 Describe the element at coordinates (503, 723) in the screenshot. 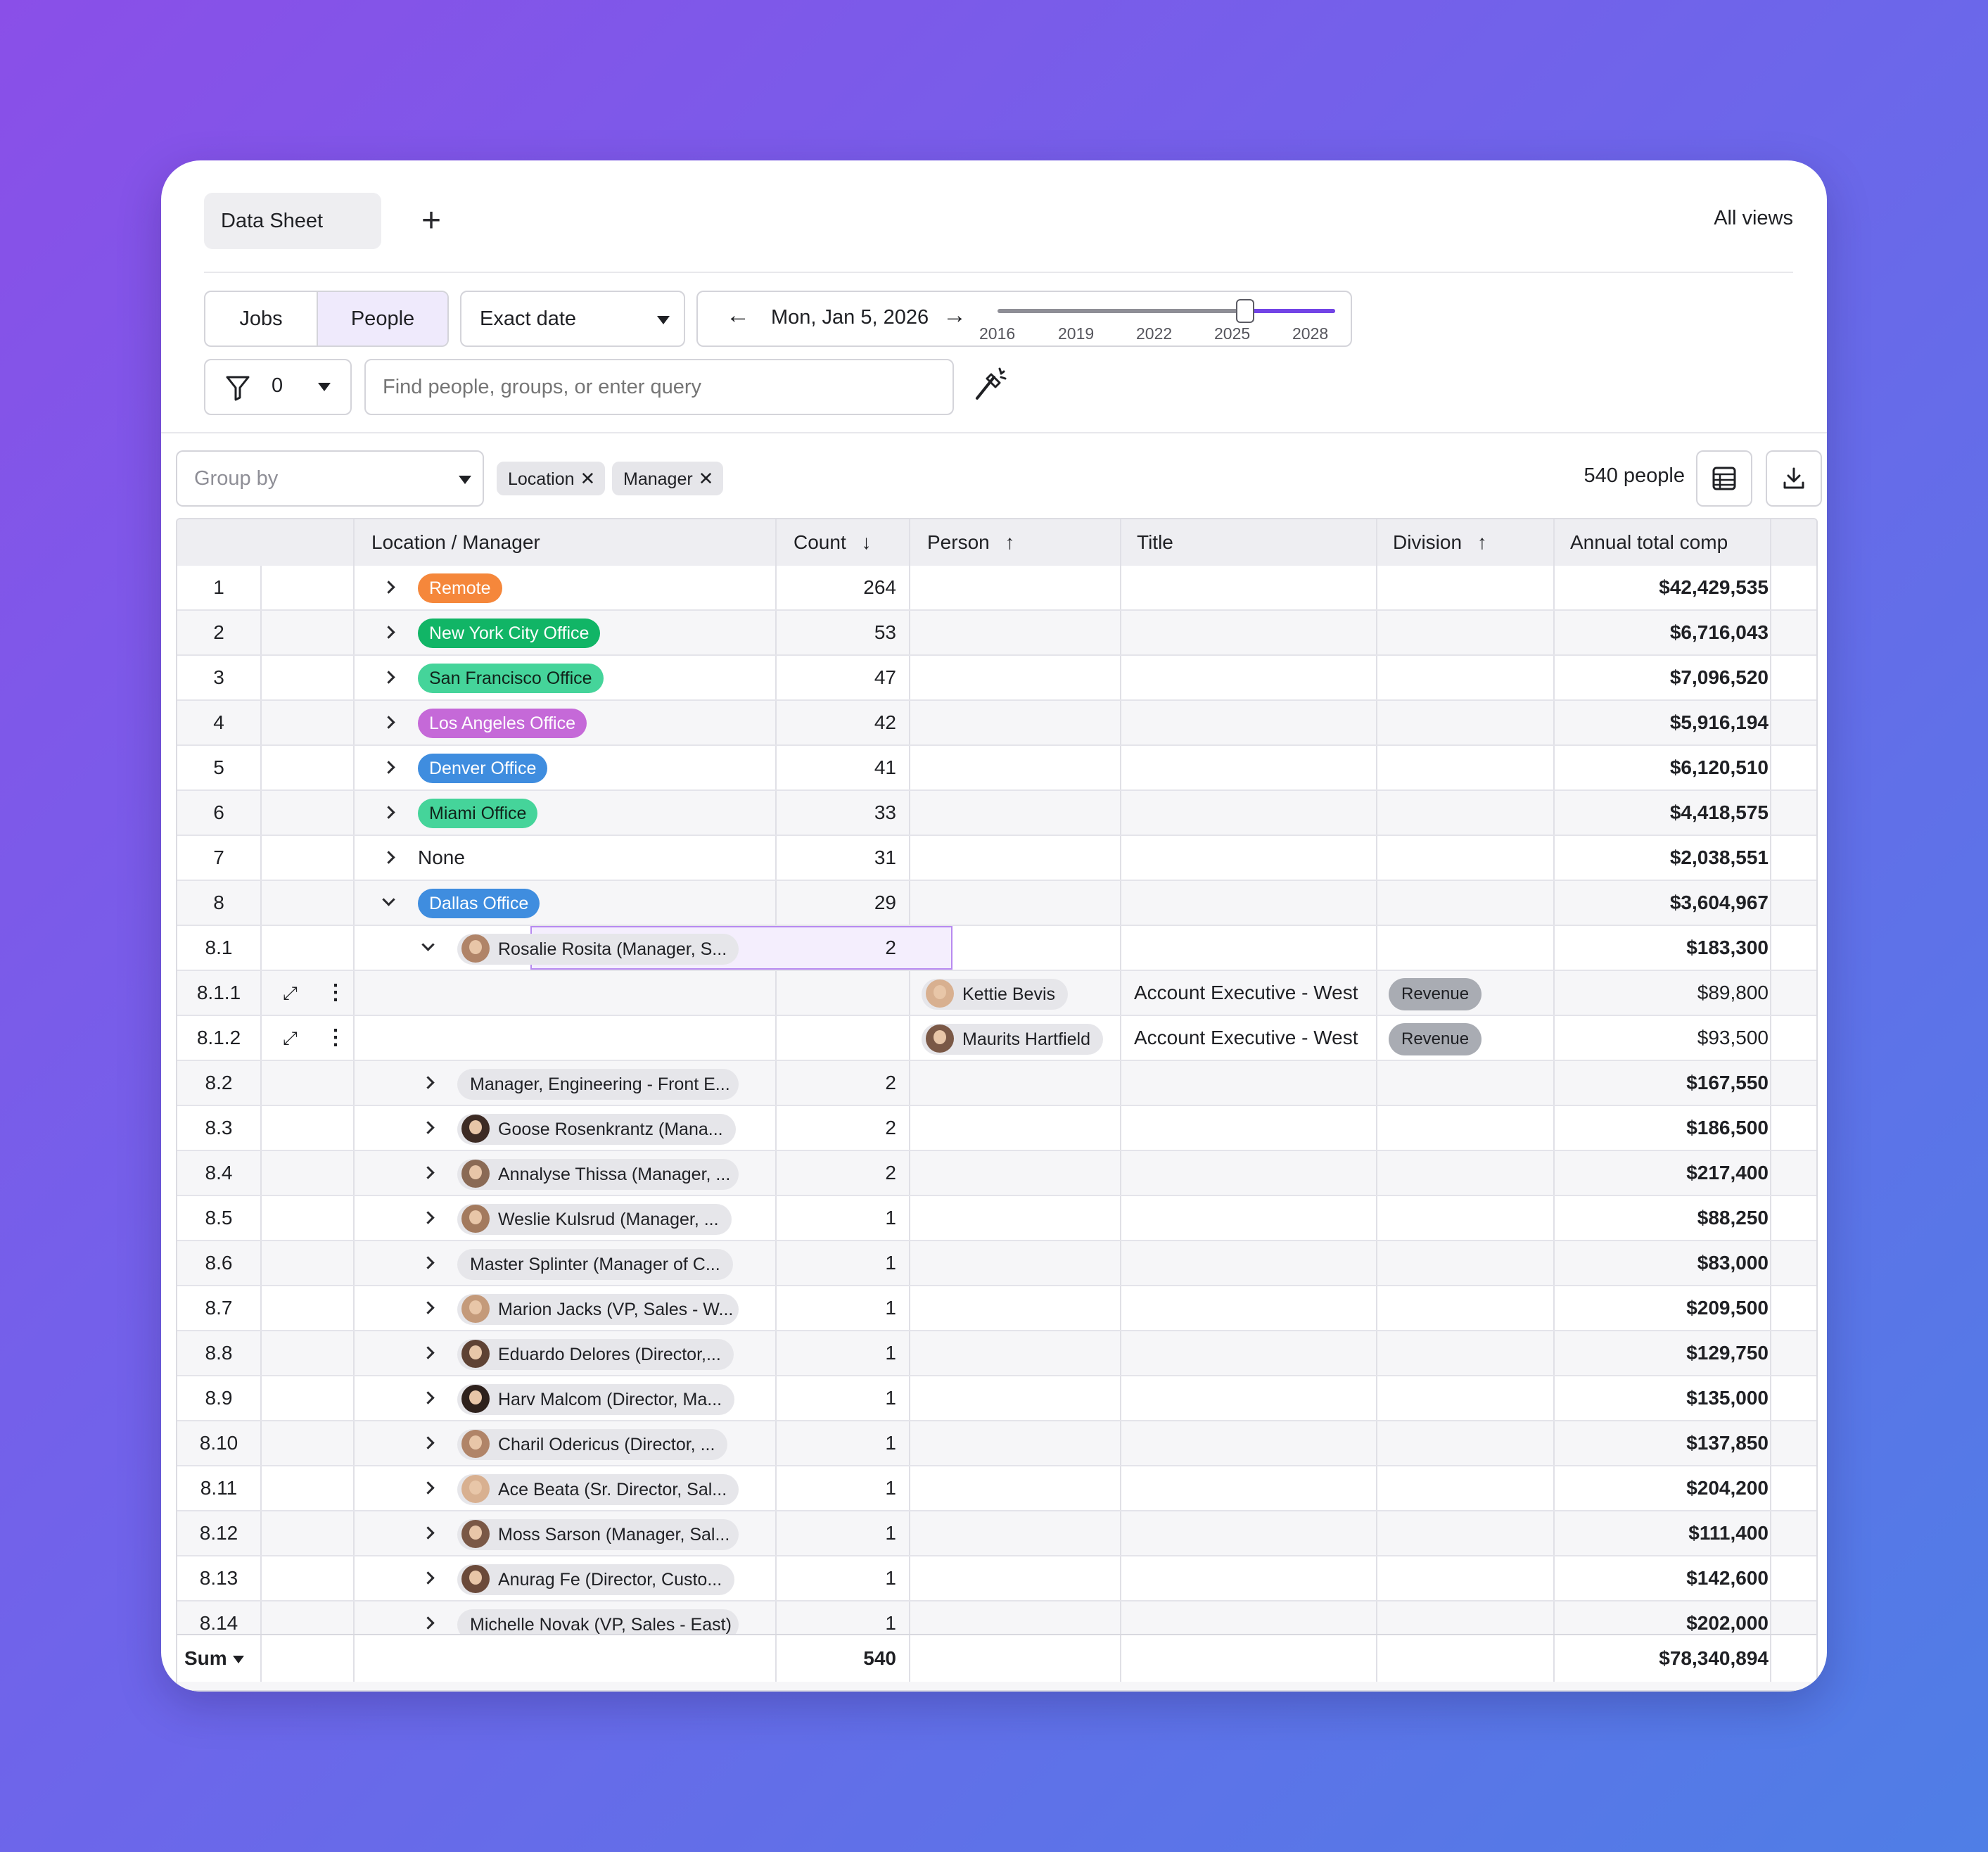

I see `location-pill: Los Angeles Office` at that location.